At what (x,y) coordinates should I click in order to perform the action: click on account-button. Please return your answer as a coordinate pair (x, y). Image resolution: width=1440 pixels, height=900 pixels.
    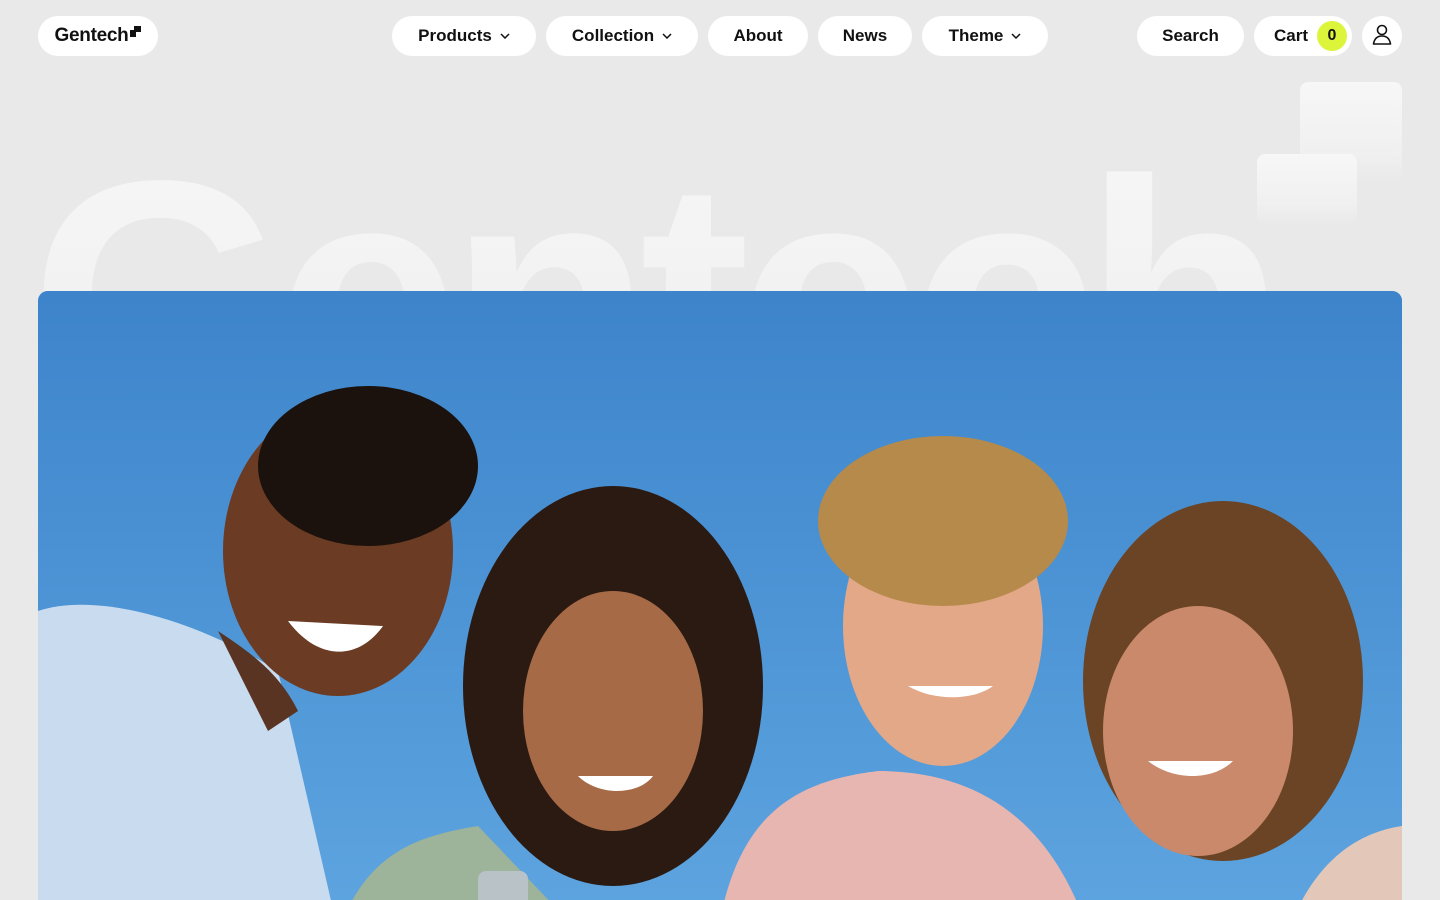
    Looking at the image, I should click on (1382, 36).